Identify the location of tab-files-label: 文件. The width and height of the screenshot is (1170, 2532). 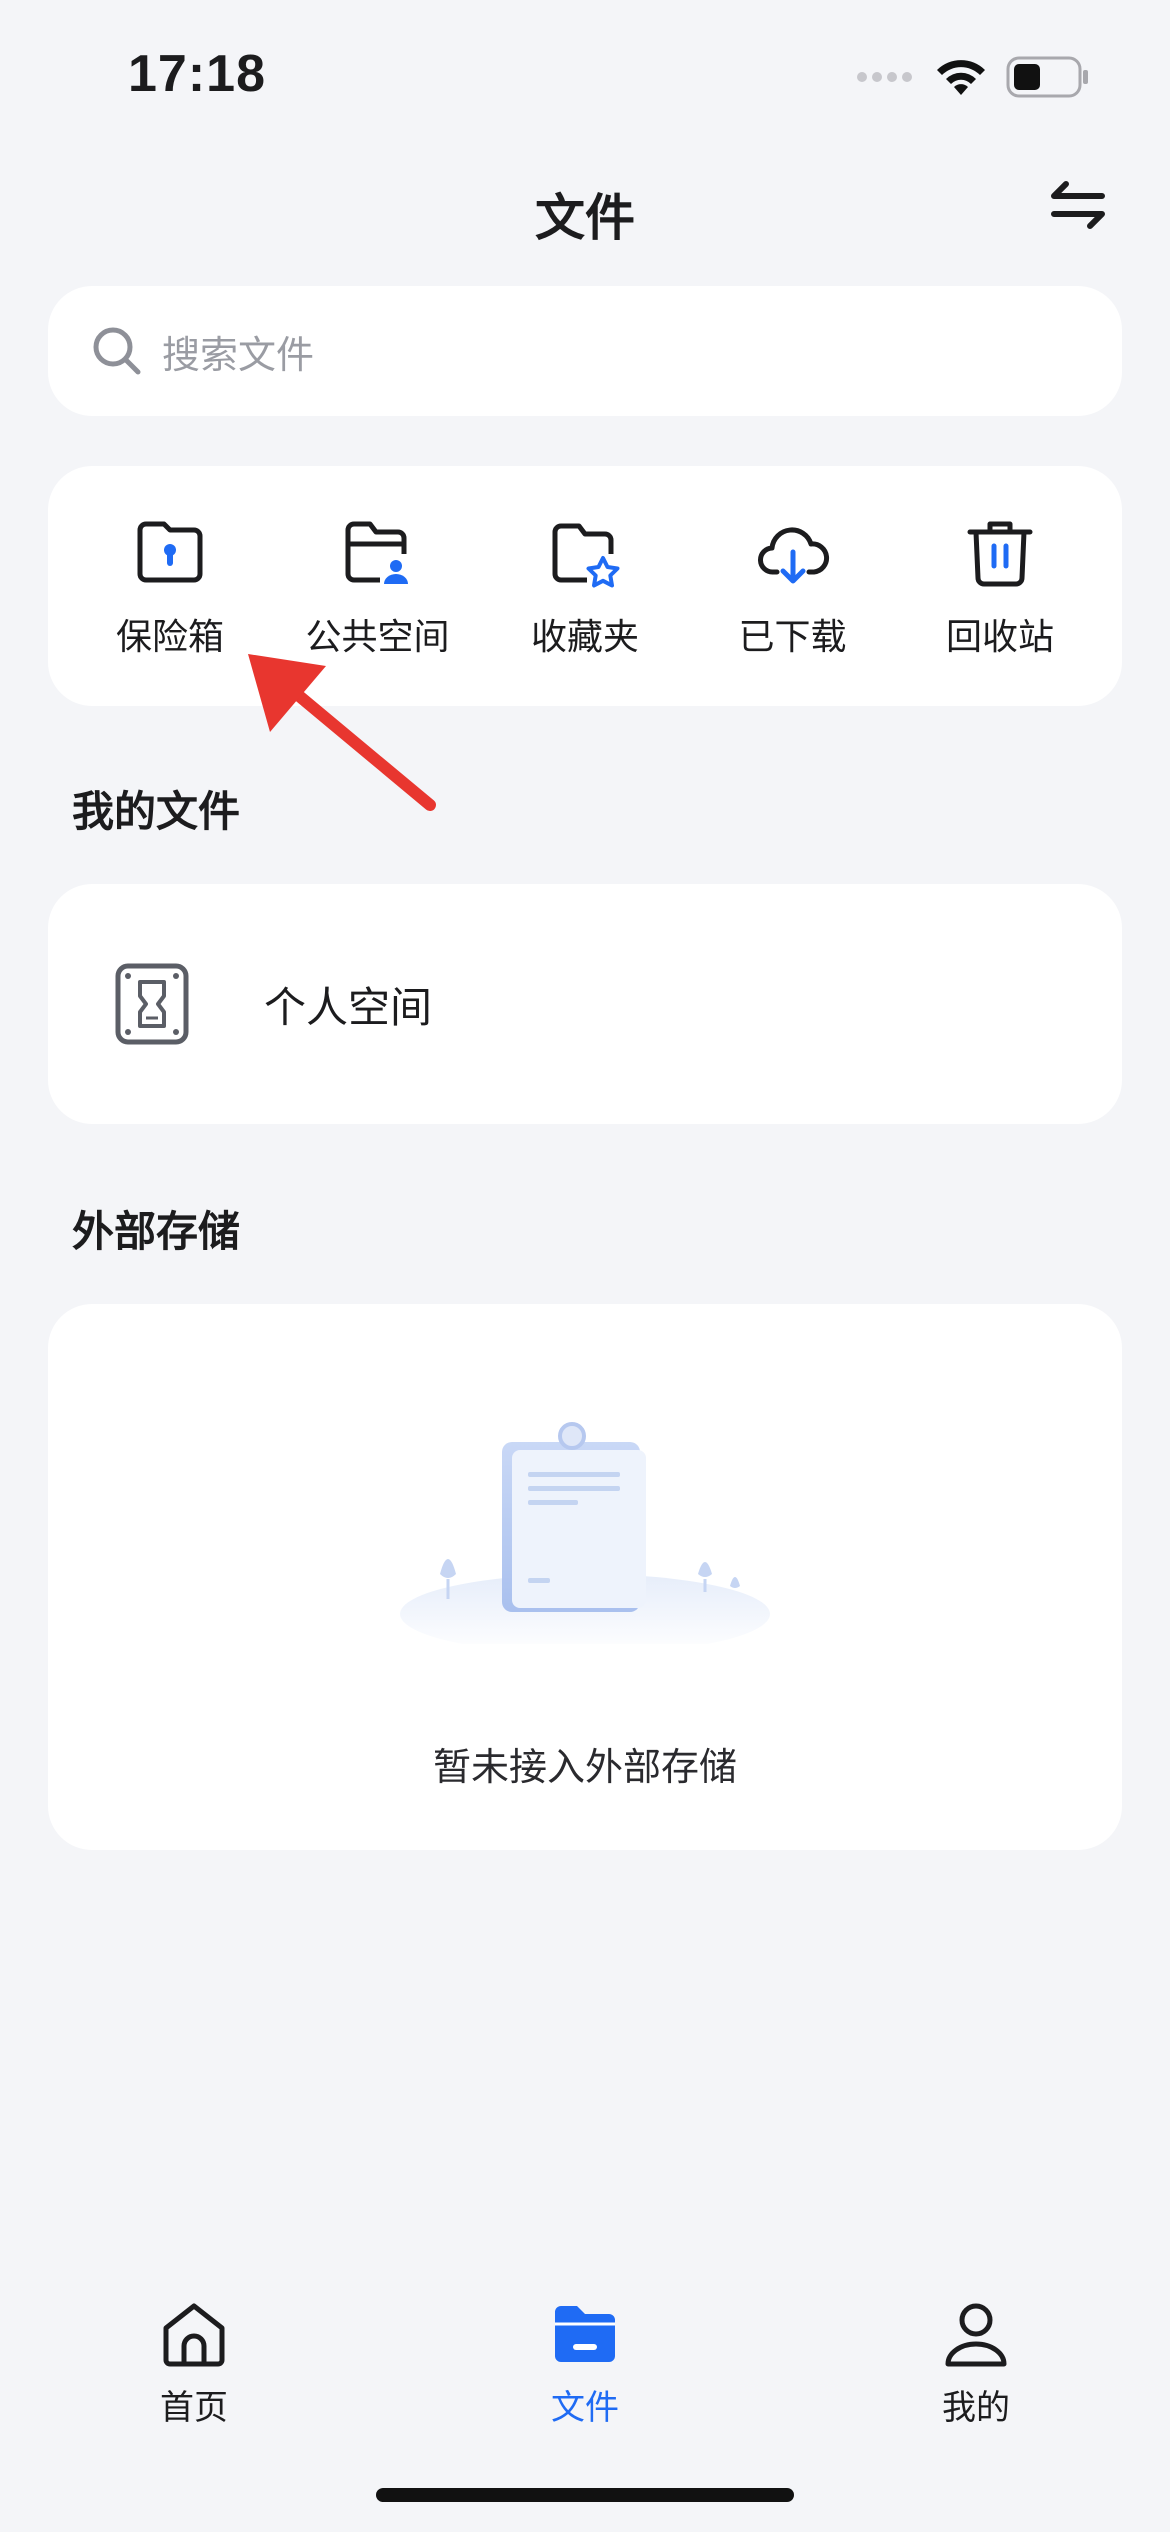
(585, 2408).